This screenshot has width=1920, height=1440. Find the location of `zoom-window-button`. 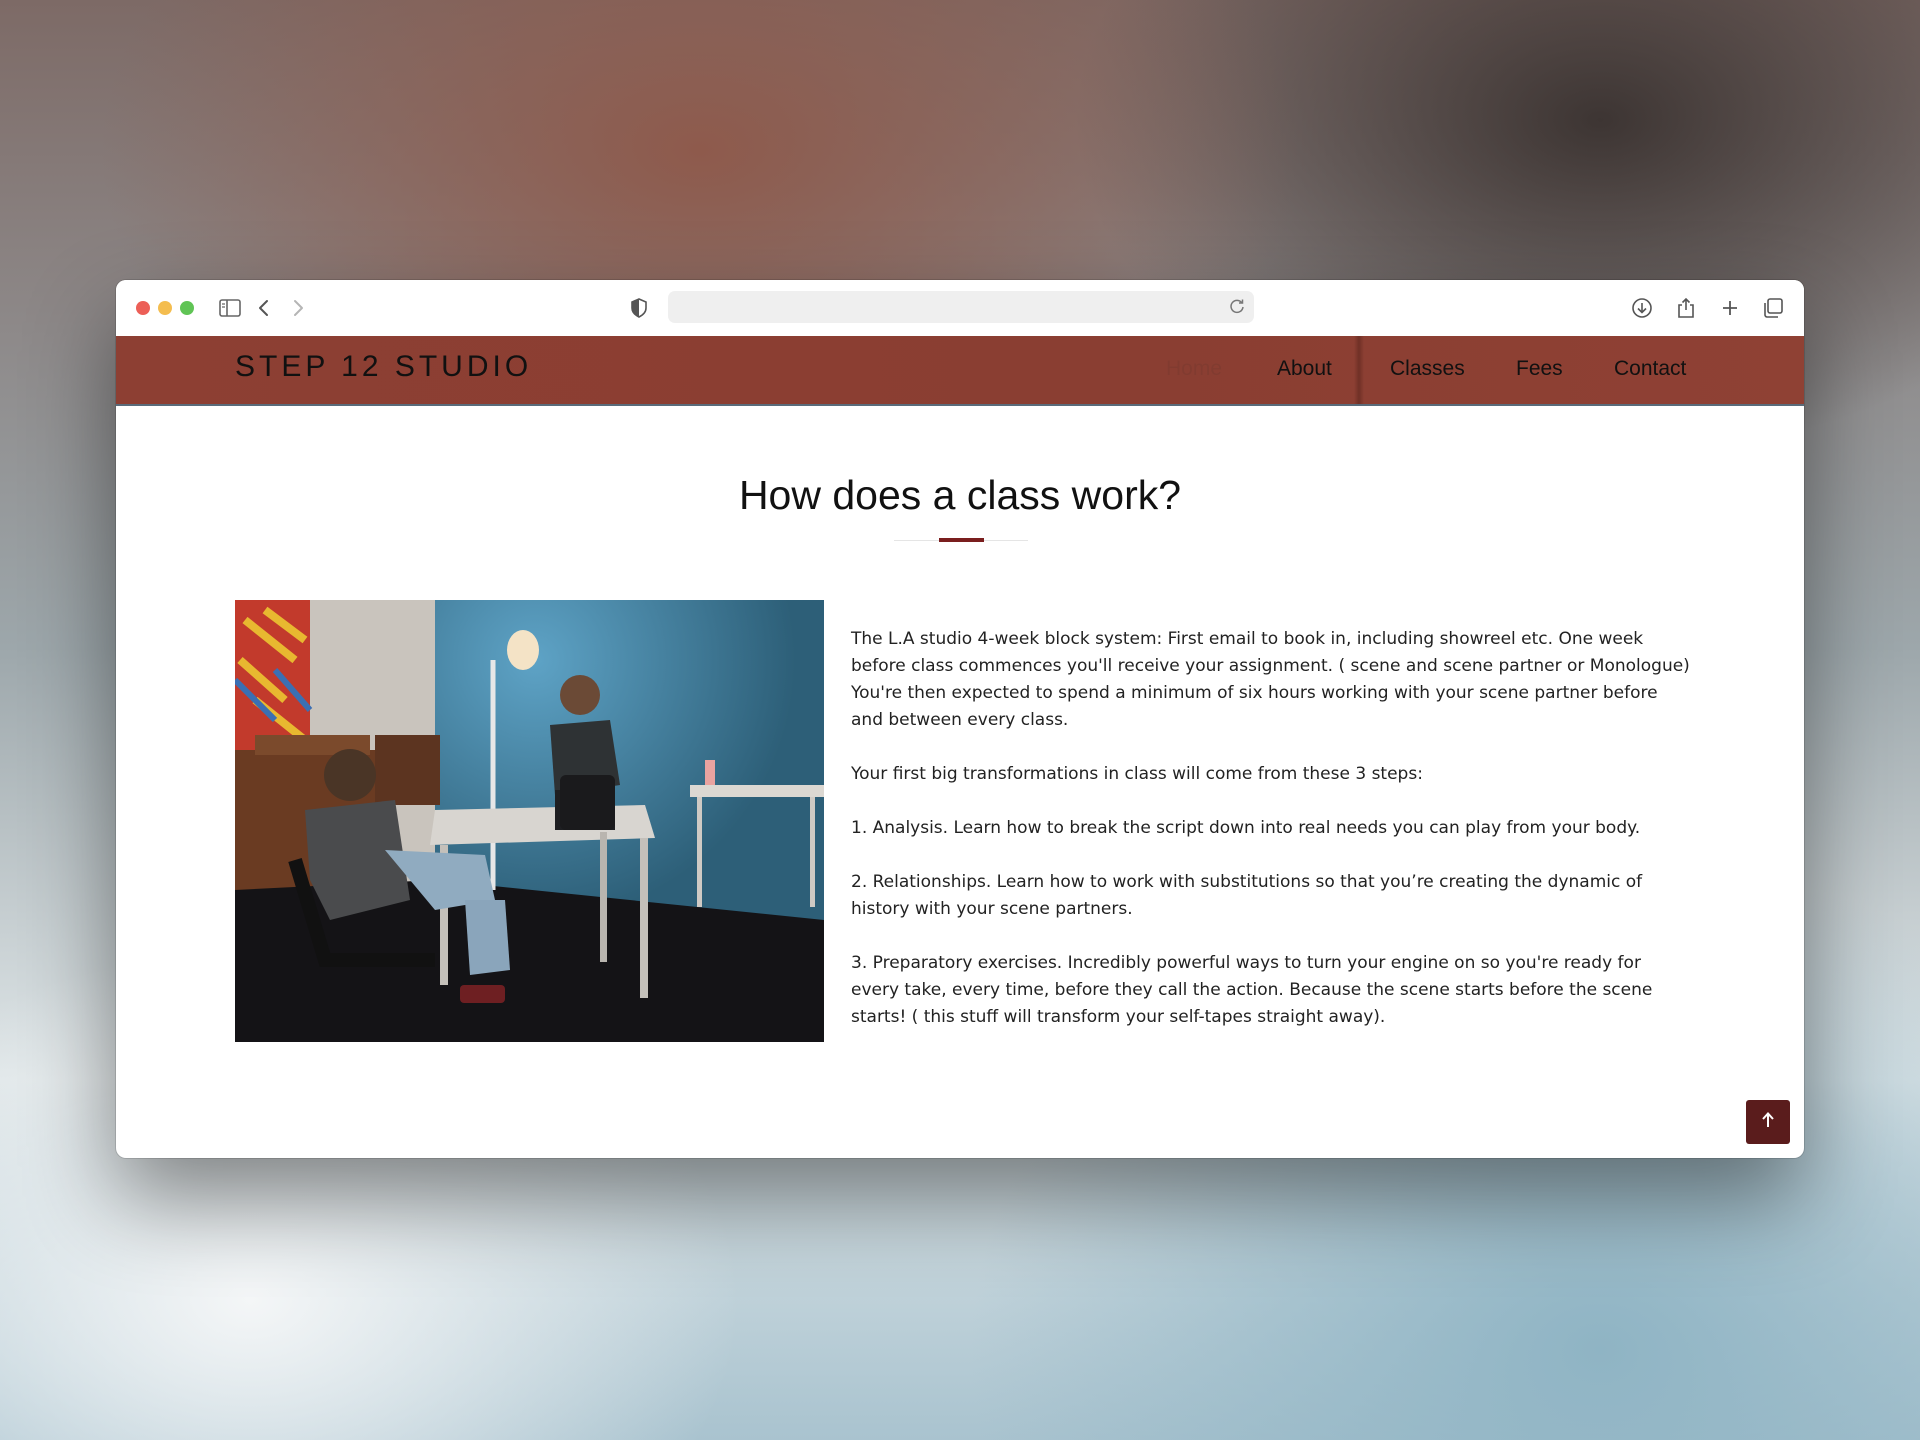

zoom-window-button is located at coordinates (187, 308).